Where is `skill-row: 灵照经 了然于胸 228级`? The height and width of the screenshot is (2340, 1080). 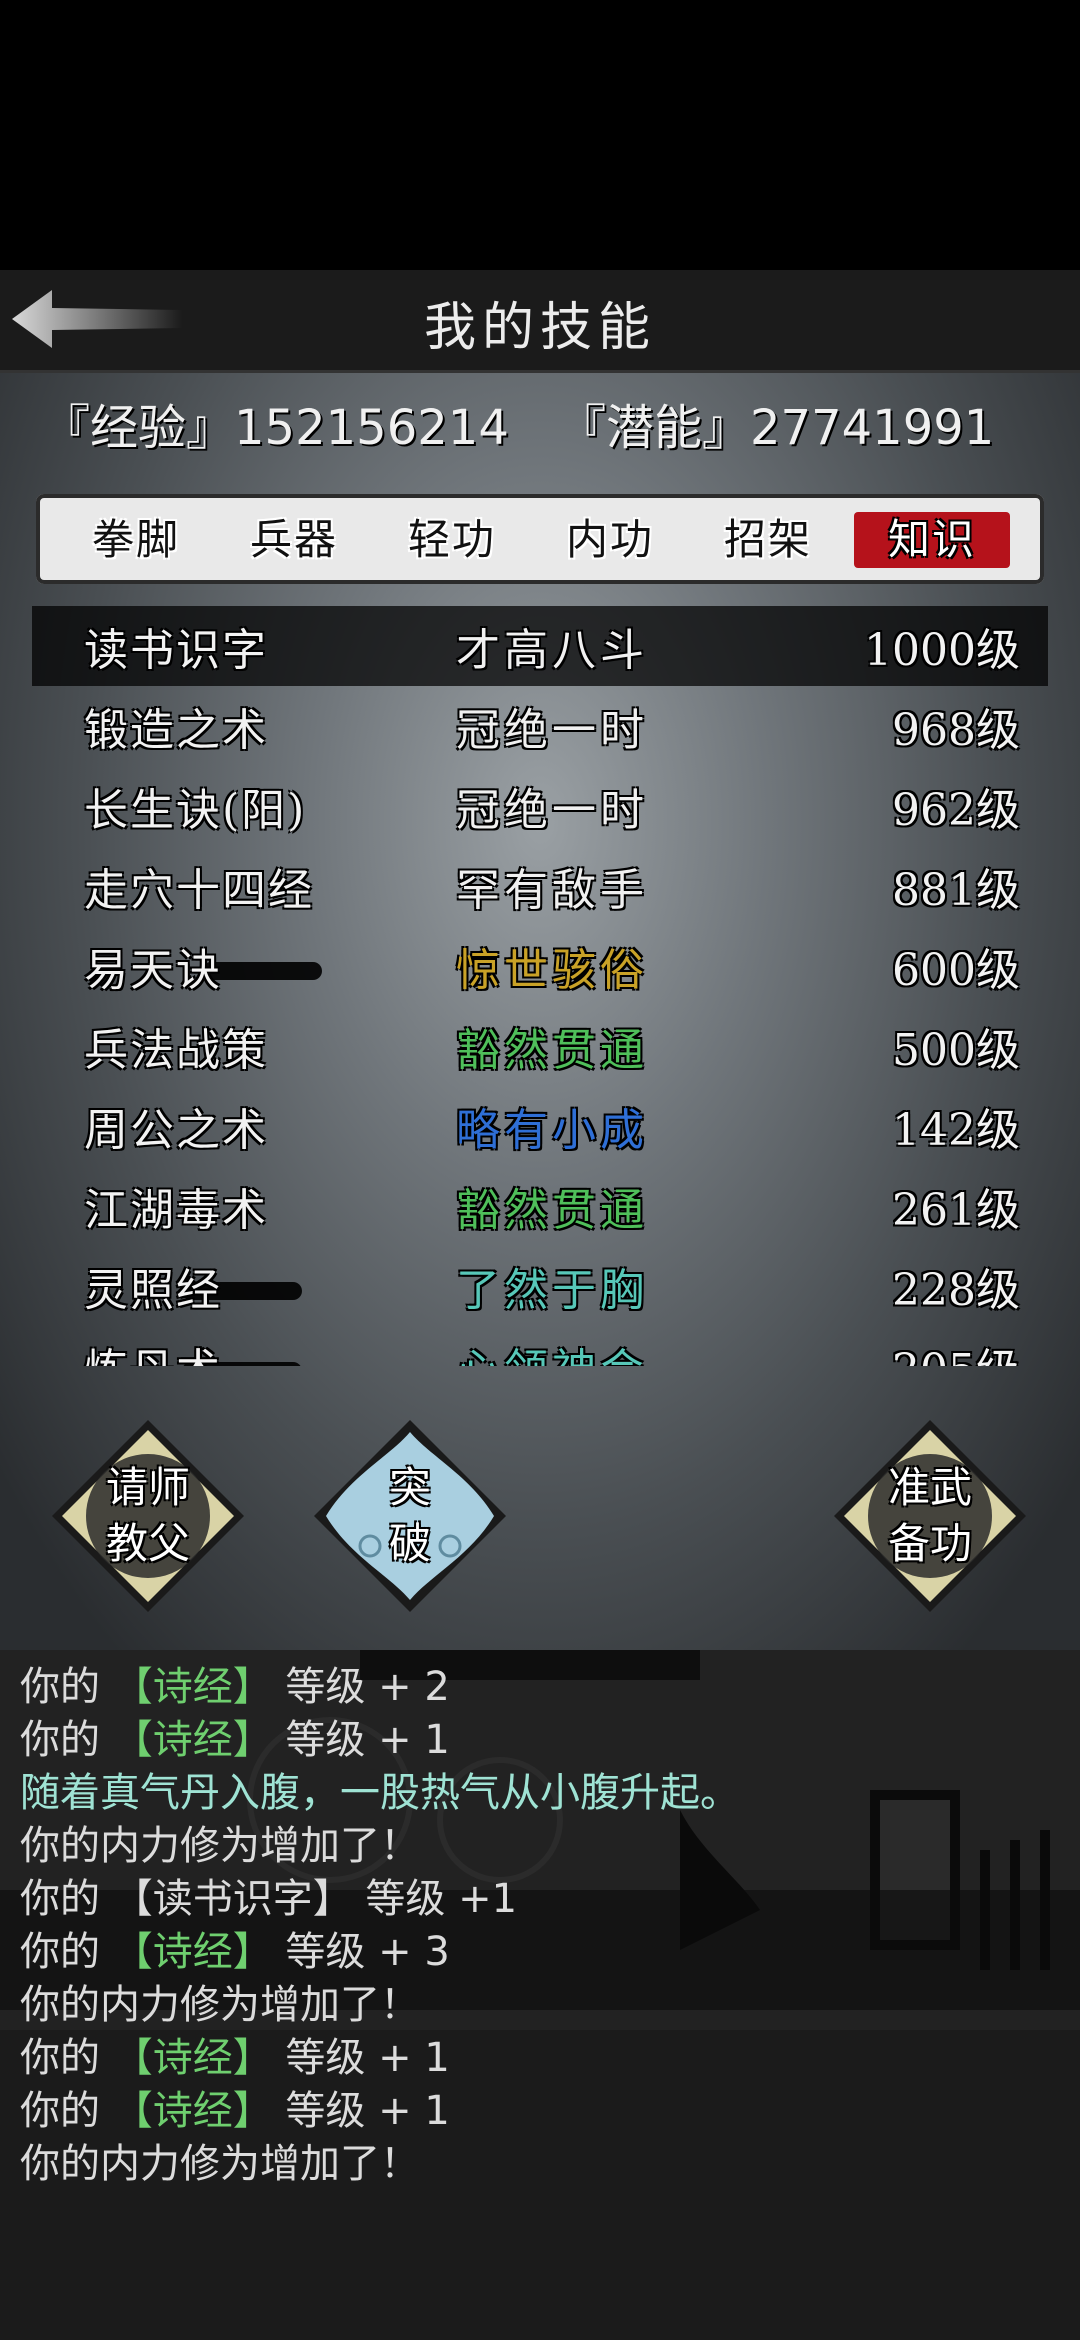
skill-row: 灵照经 了然于胸 228级 is located at coordinates (540, 1286).